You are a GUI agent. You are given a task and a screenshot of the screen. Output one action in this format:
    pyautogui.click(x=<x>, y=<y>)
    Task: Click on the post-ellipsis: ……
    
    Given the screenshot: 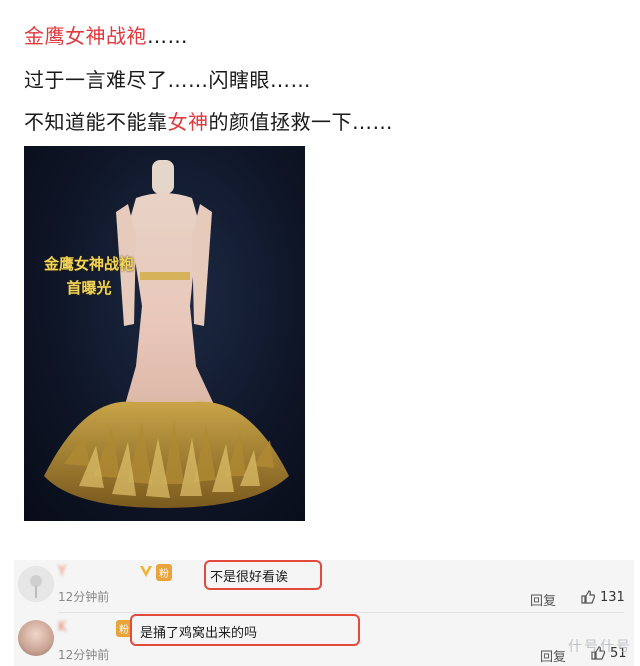 What is the action you would take?
    pyautogui.click(x=167, y=36)
    